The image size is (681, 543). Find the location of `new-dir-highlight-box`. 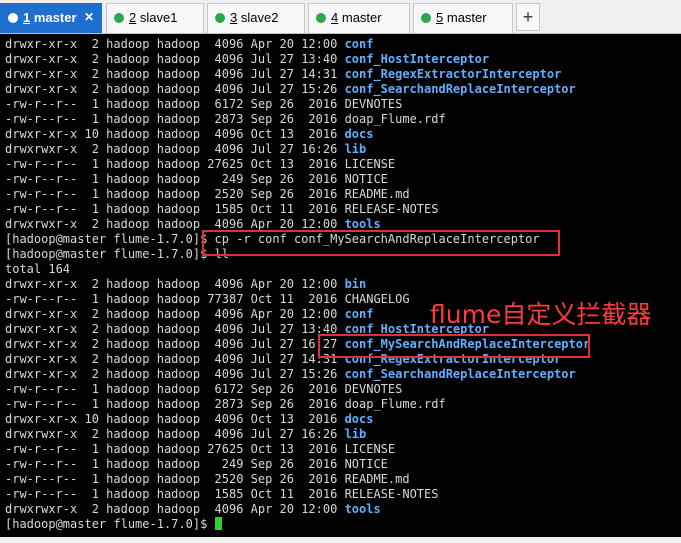

new-dir-highlight-box is located at coordinates (454, 346).